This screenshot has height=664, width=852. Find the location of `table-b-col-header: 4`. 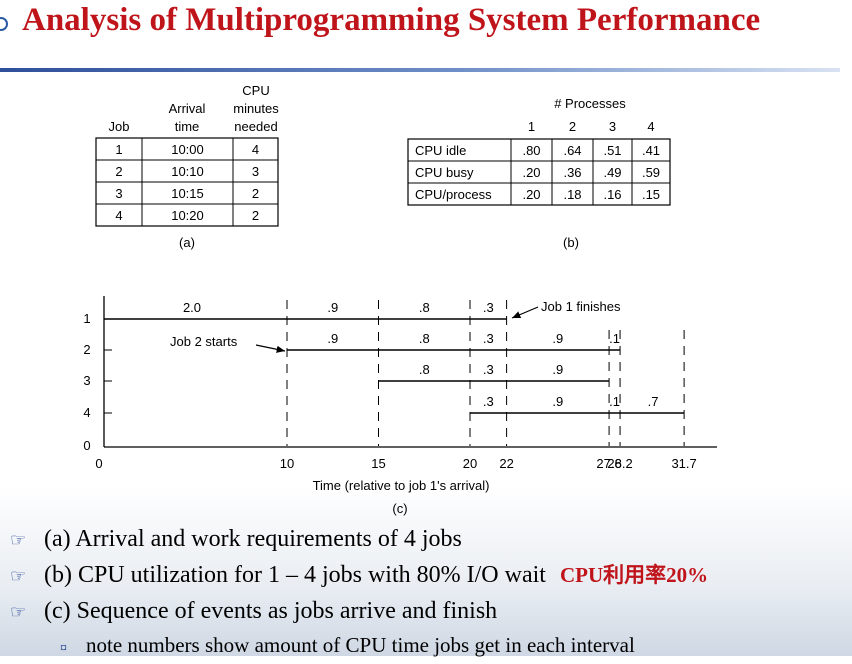

table-b-col-header: 4 is located at coordinates (650, 126).